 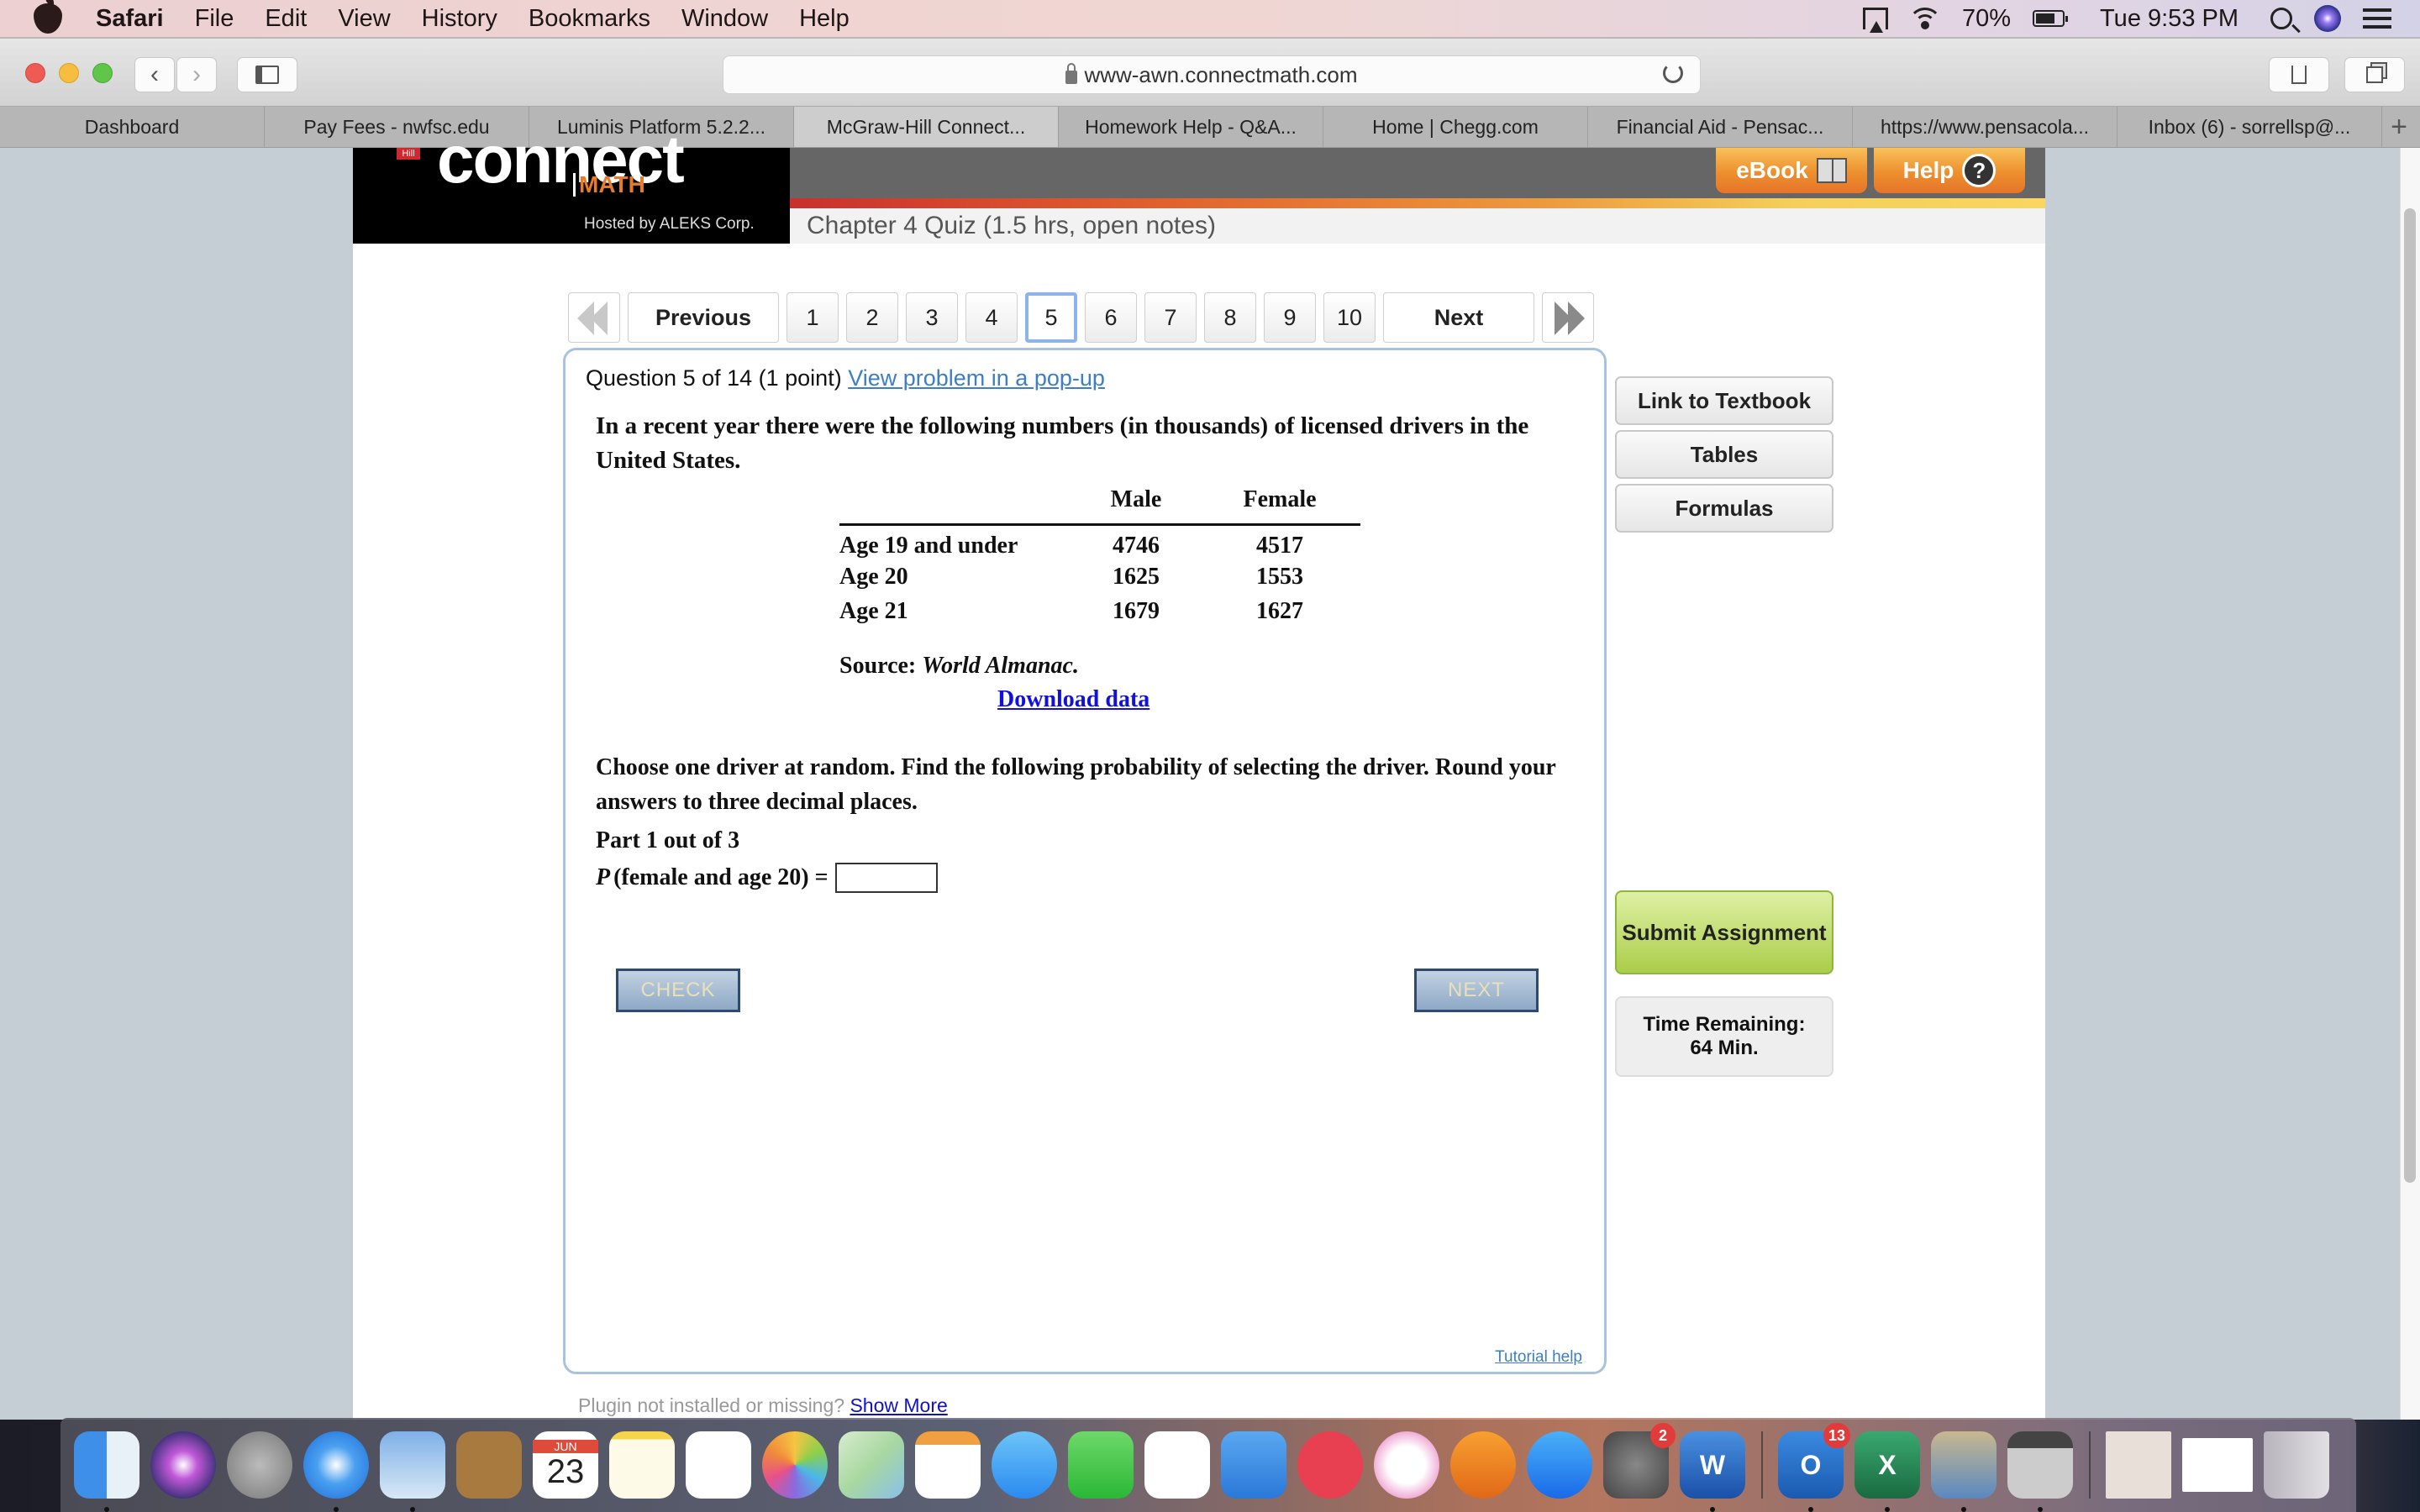 What do you see at coordinates (873, 576) in the screenshot?
I see `row-label: Age 20` at bounding box center [873, 576].